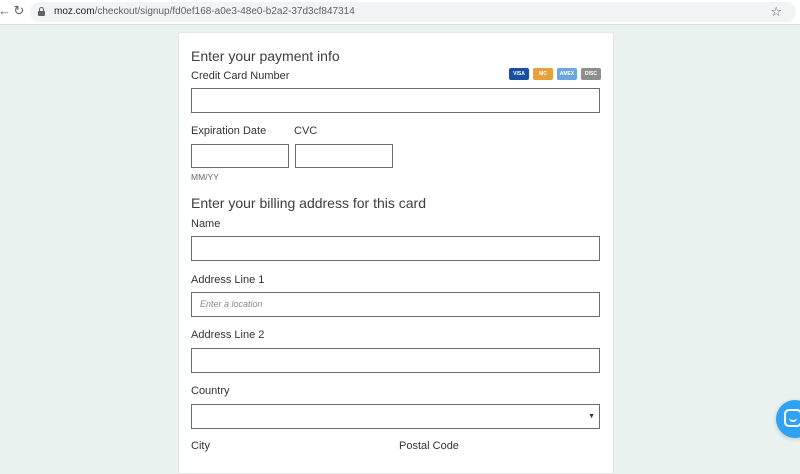 The width and height of the screenshot is (800, 474). What do you see at coordinates (344, 156) in the screenshot?
I see `cvc-input` at bounding box center [344, 156].